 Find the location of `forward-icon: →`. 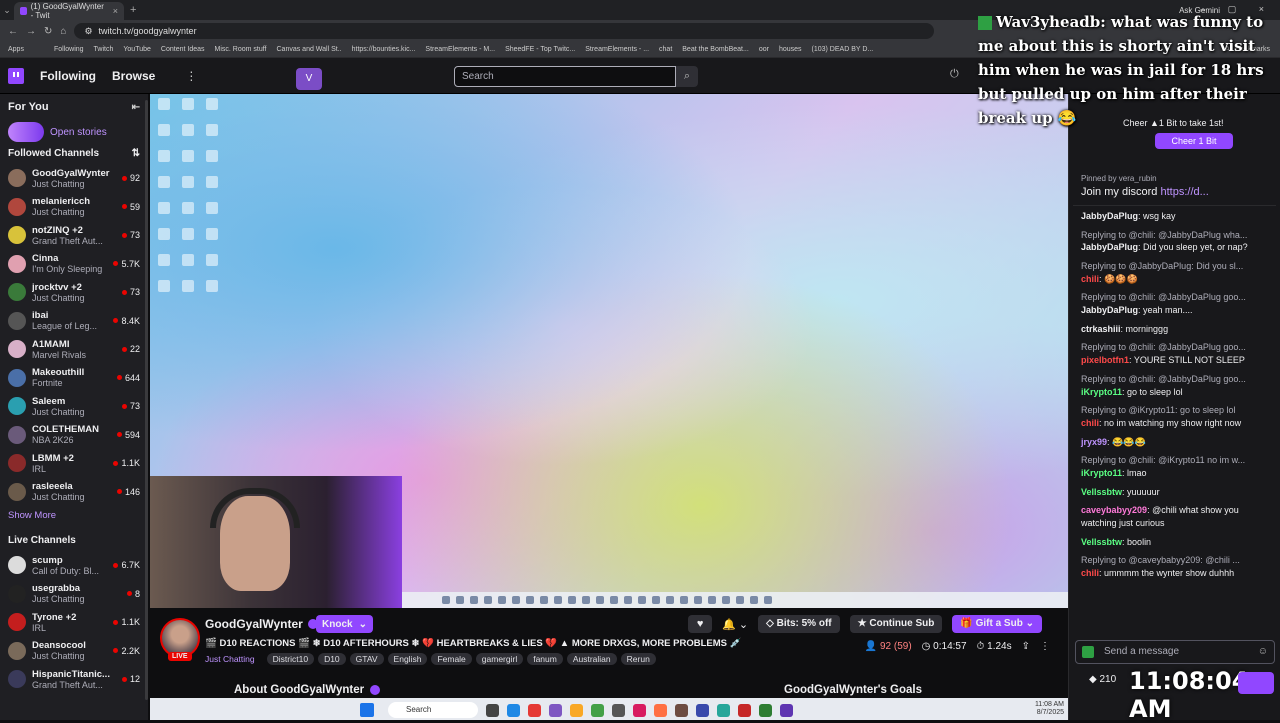

forward-icon: → is located at coordinates (31, 31).